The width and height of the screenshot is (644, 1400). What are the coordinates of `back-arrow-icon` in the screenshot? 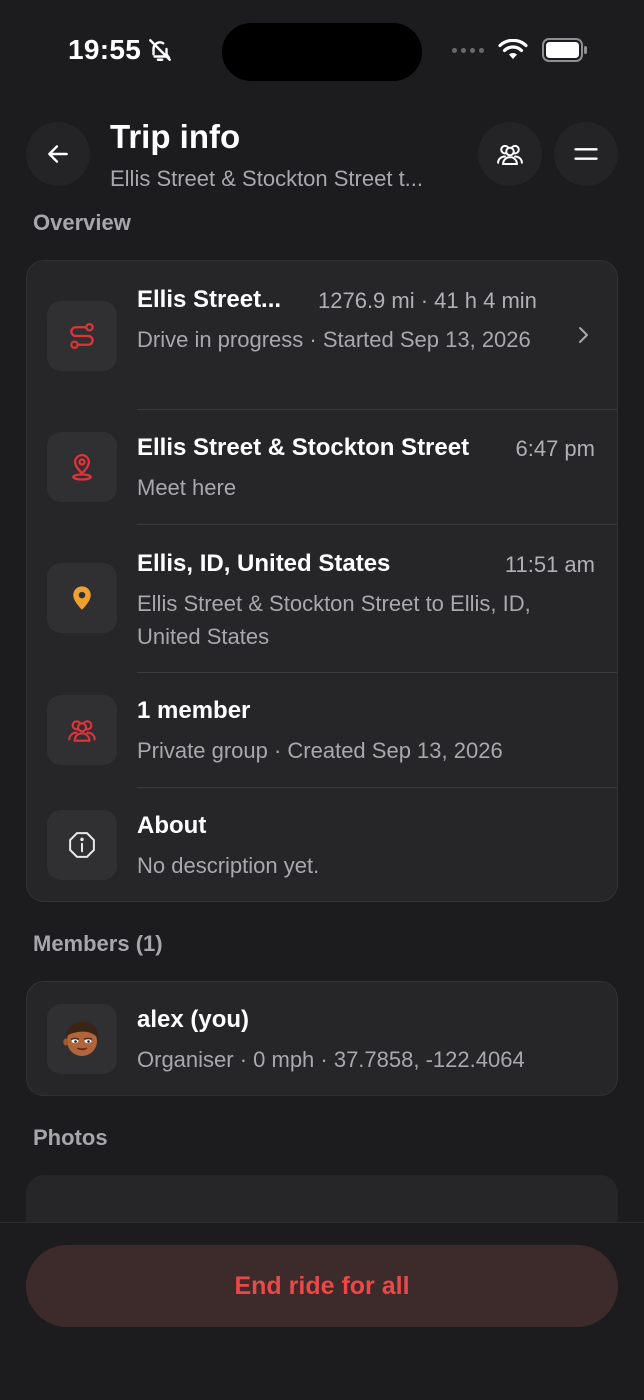 It's located at (58, 154).